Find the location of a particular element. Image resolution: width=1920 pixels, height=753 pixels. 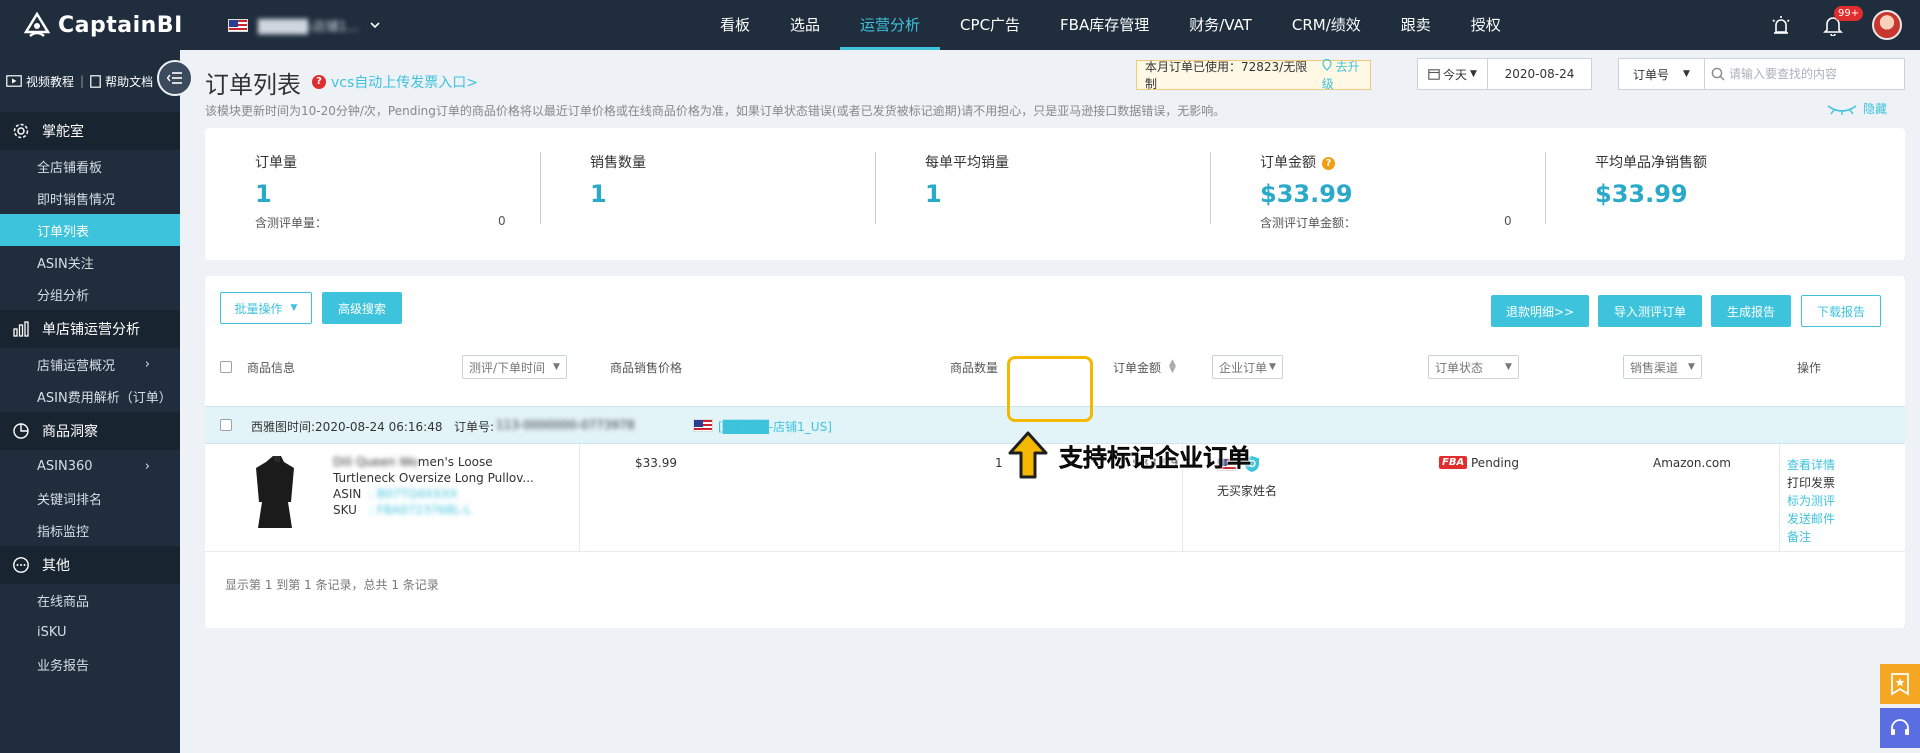

product-thumbnail is located at coordinates (277, 493).